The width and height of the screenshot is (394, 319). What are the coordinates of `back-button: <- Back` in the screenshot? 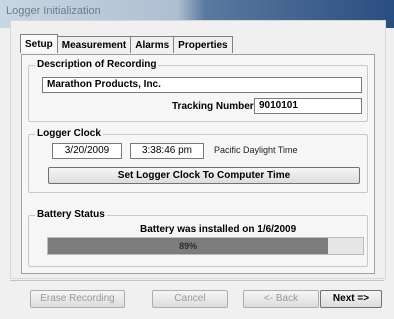 It's located at (281, 299).